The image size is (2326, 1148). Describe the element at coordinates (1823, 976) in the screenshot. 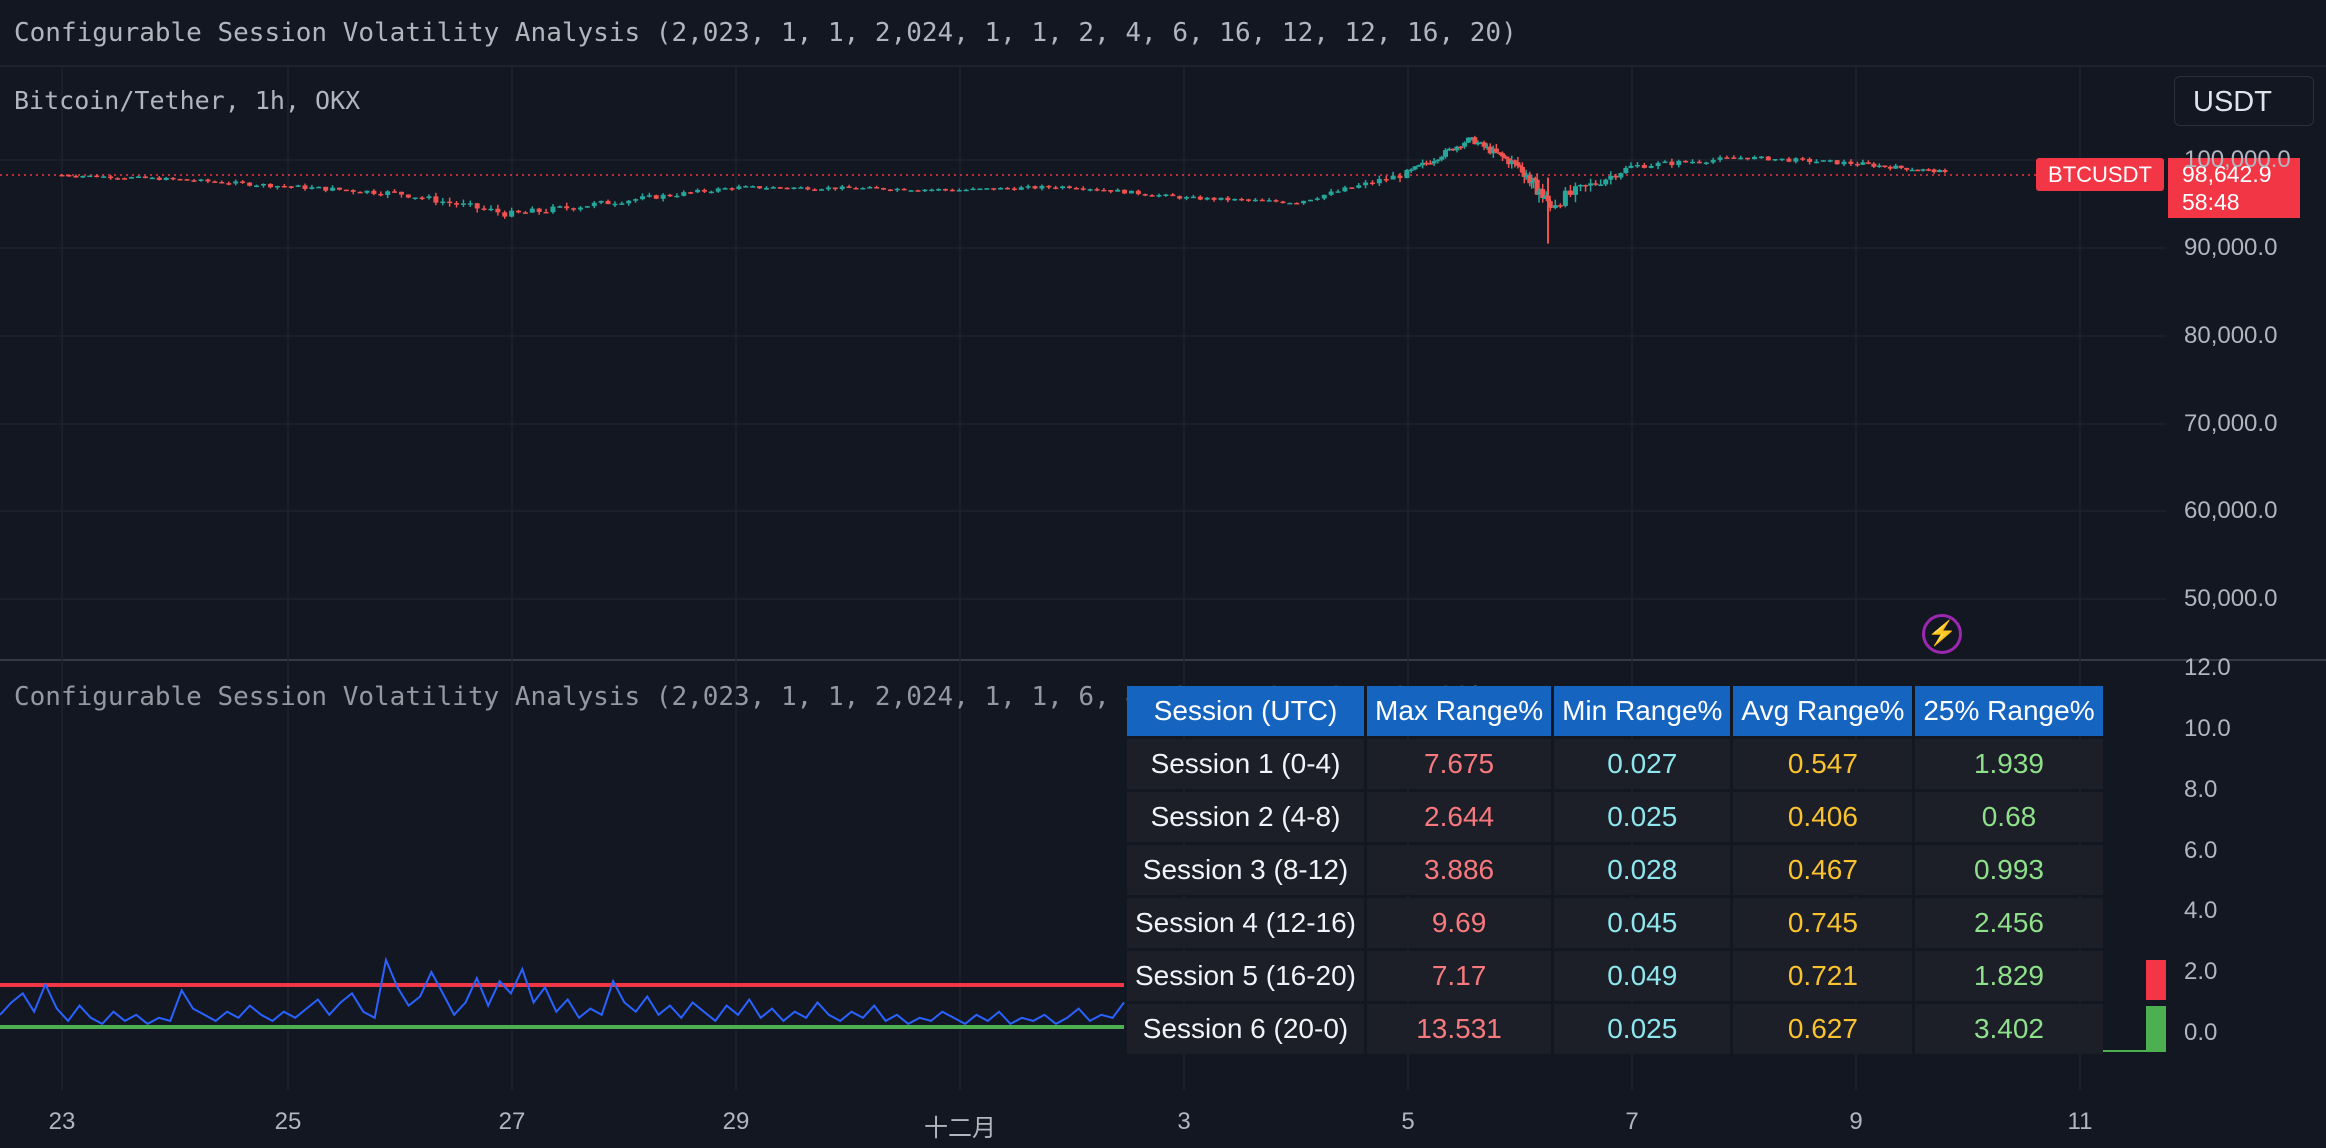

I see `avg-range-cell: 0.721` at that location.